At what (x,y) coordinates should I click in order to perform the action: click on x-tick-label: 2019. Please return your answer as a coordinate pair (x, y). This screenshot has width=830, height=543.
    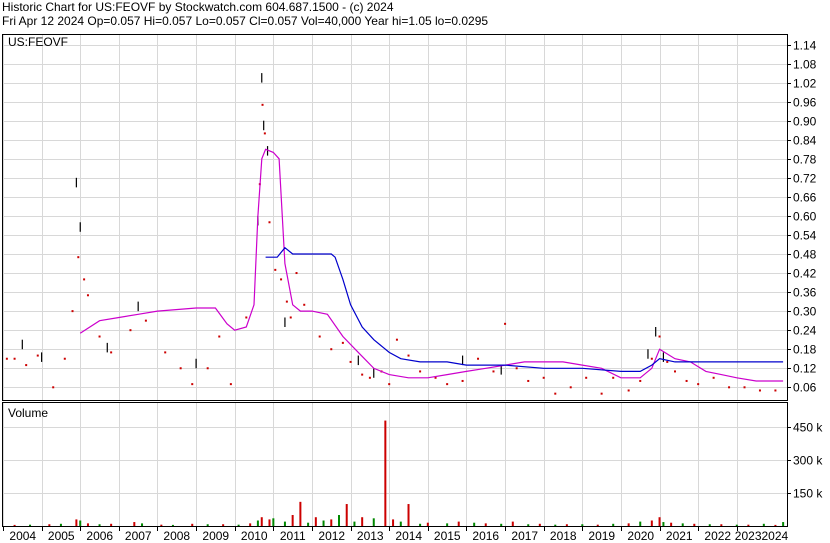
    Looking at the image, I should click on (601, 536).